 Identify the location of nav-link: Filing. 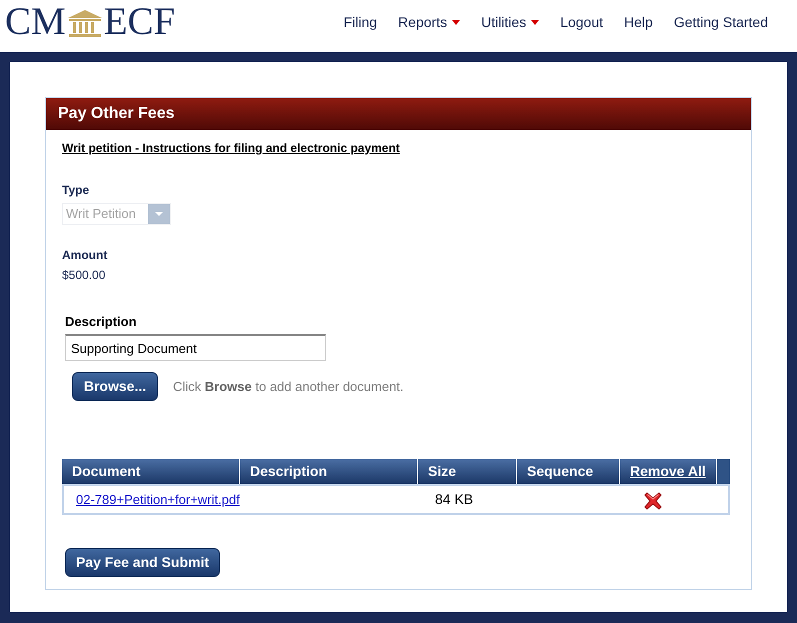
(361, 22).